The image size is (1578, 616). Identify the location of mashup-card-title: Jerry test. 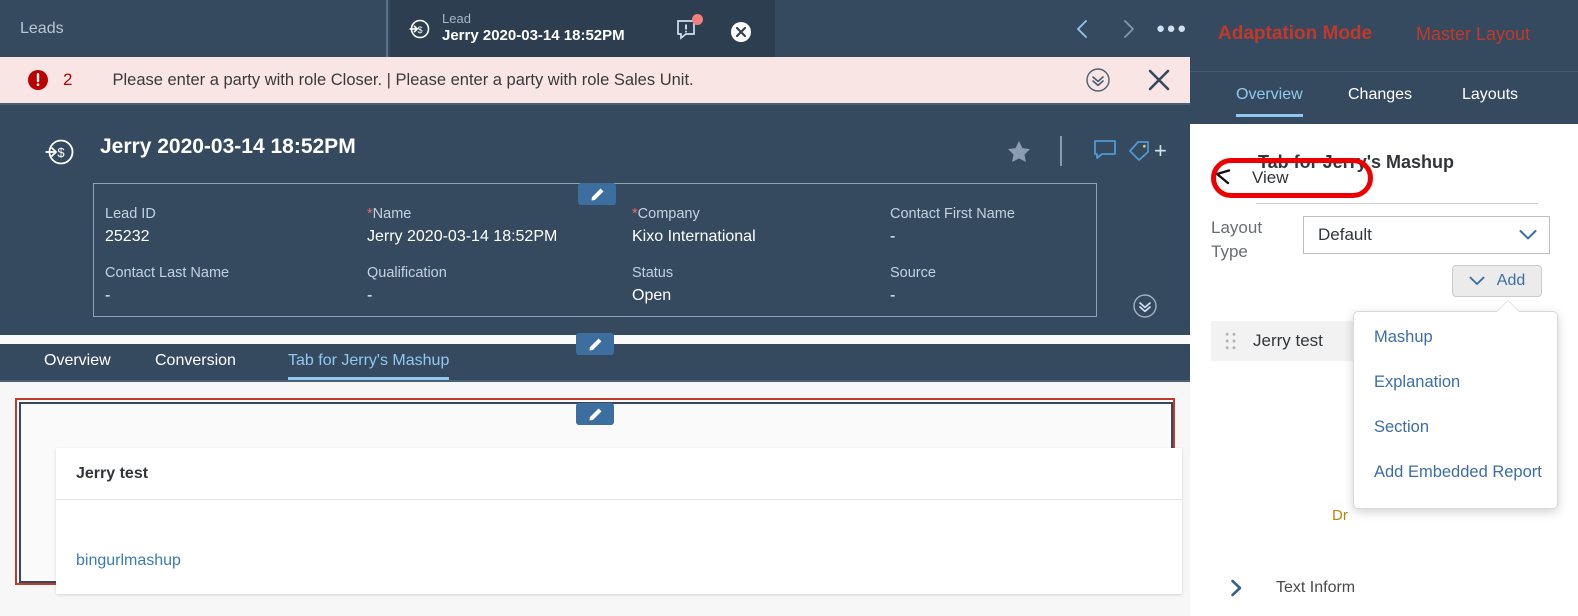
(112, 473).